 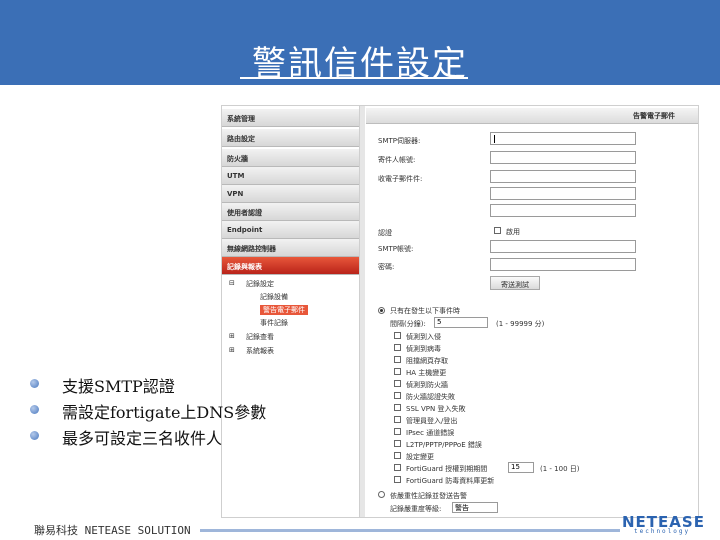 What do you see at coordinates (290, 176) in the screenshot?
I see `menu-utm: UTM` at bounding box center [290, 176].